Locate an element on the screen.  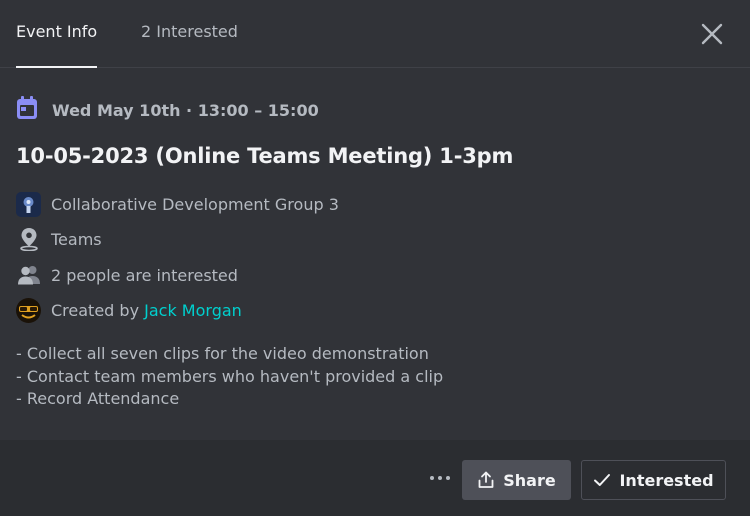
created-by-label: Created by is located at coordinates (98, 310).